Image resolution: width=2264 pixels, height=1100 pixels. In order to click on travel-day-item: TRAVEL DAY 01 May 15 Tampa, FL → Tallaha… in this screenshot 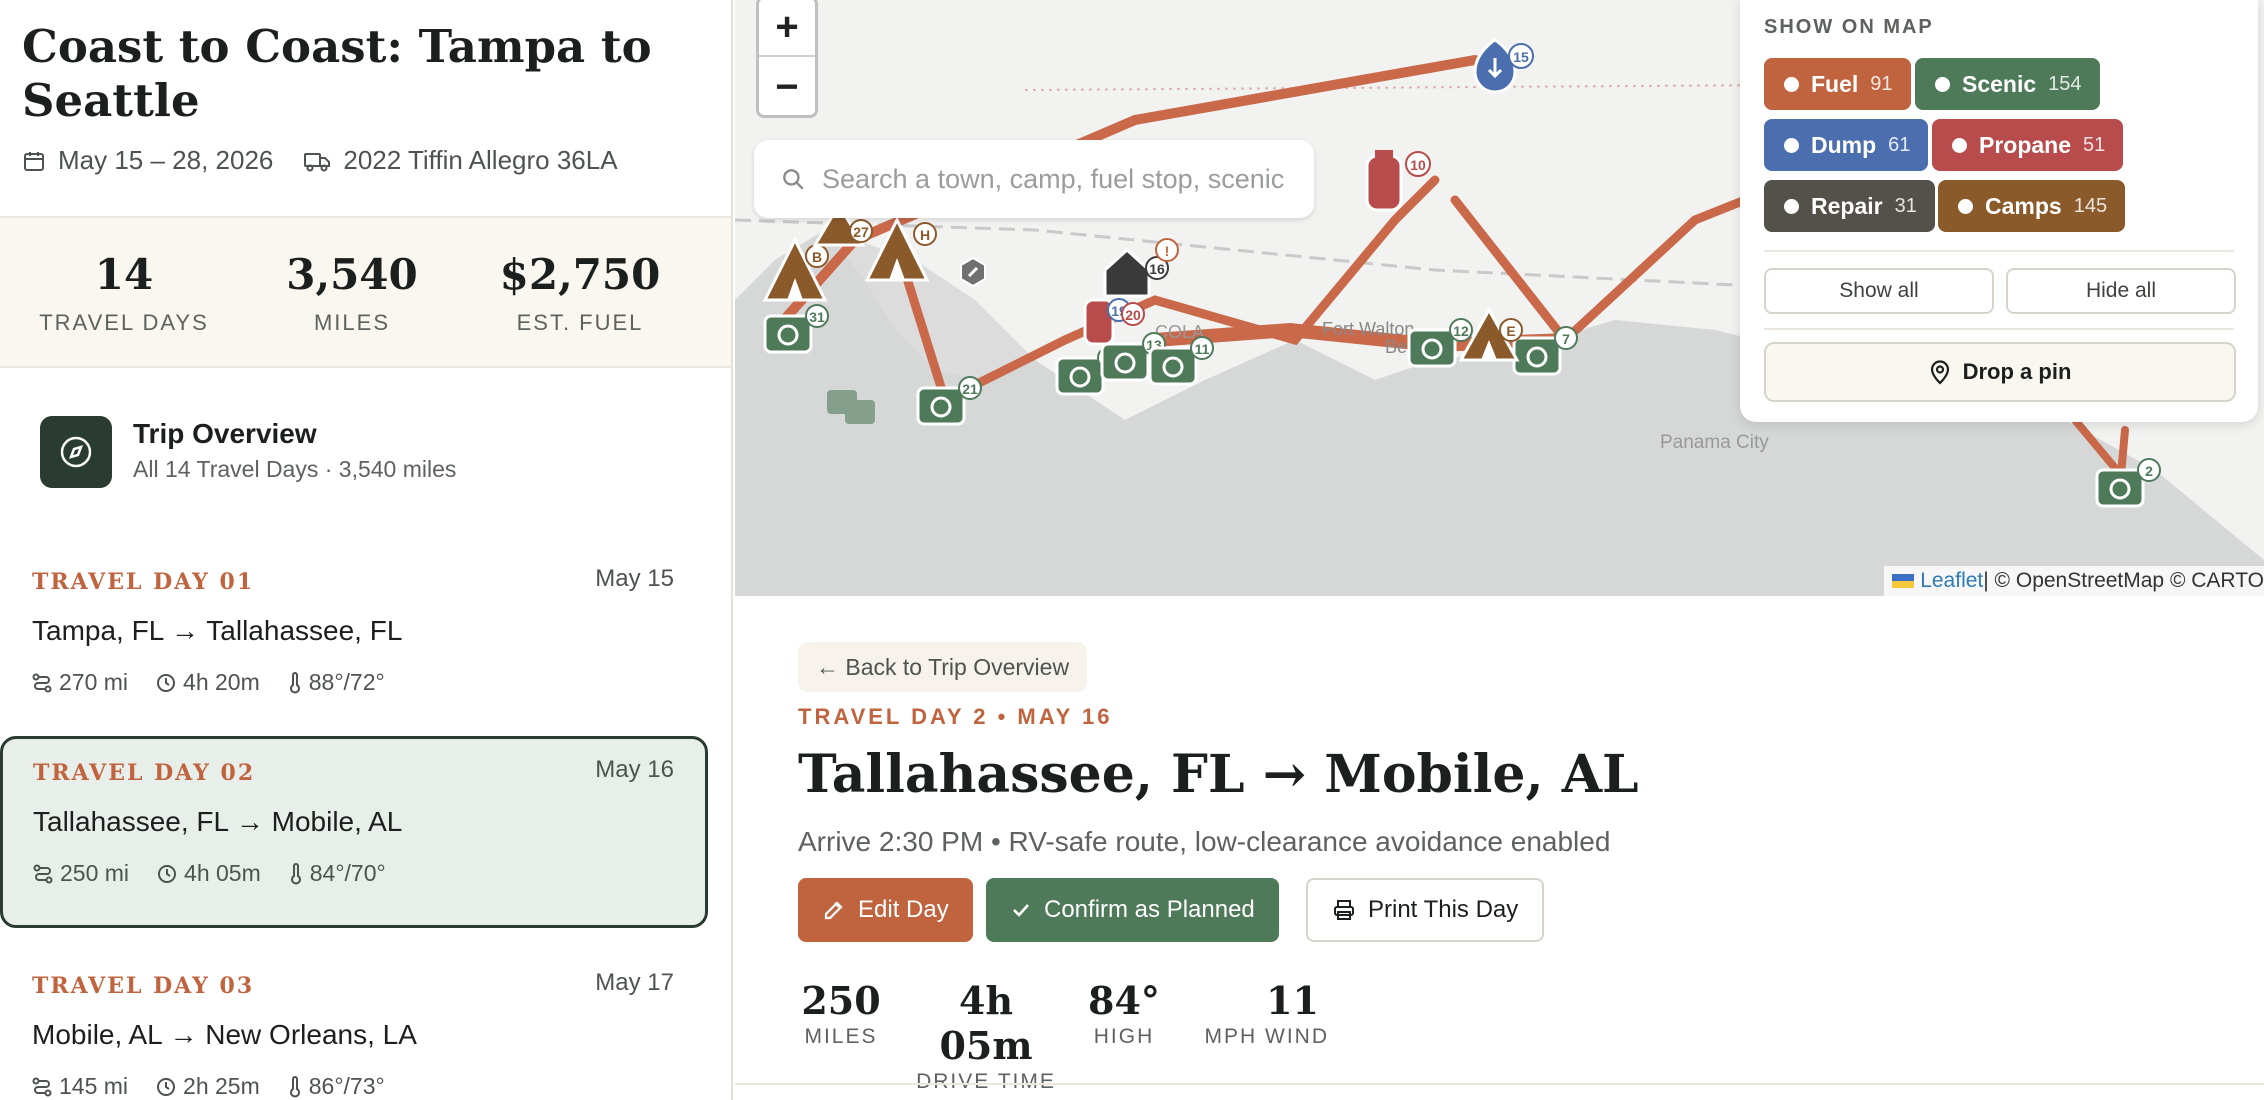, I will do `click(354, 641)`.